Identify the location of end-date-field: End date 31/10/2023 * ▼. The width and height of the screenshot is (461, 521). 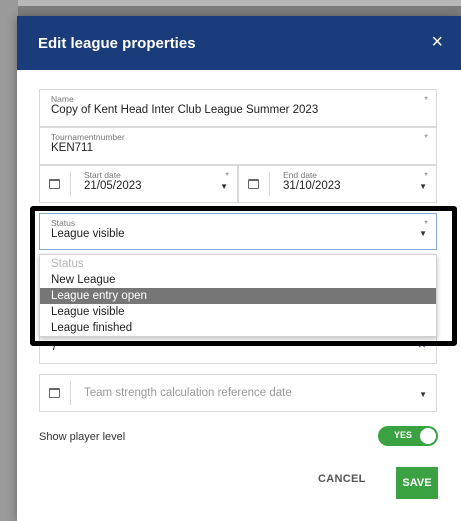
(337, 184).